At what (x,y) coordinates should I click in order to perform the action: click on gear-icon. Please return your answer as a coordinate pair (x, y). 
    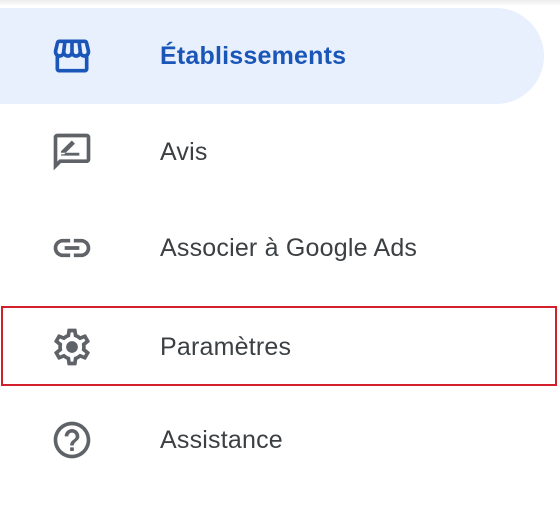
    Looking at the image, I should click on (72, 347).